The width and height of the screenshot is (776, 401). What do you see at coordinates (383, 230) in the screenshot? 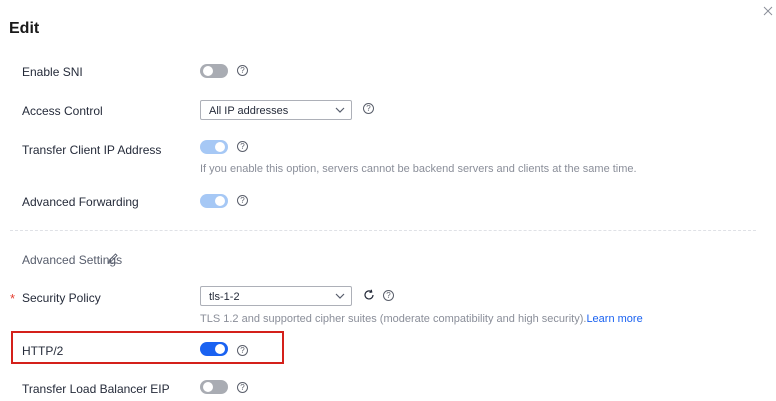
I see `section-divider` at bounding box center [383, 230].